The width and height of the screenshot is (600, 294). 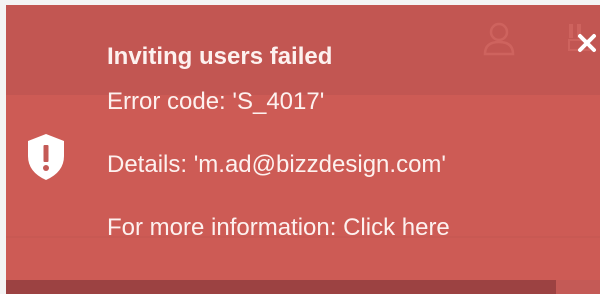 I want to click on more-info-link: Click here, so click(x=396, y=227).